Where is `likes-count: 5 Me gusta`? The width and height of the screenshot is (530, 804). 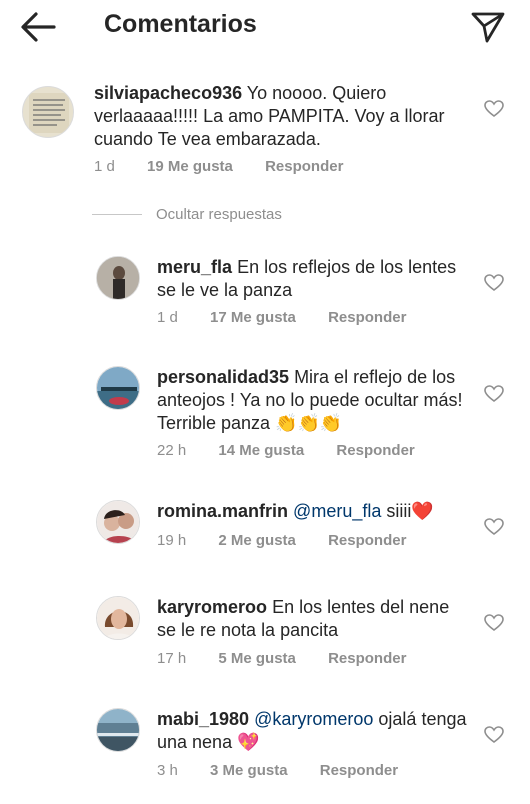 likes-count: 5 Me gusta is located at coordinates (257, 658).